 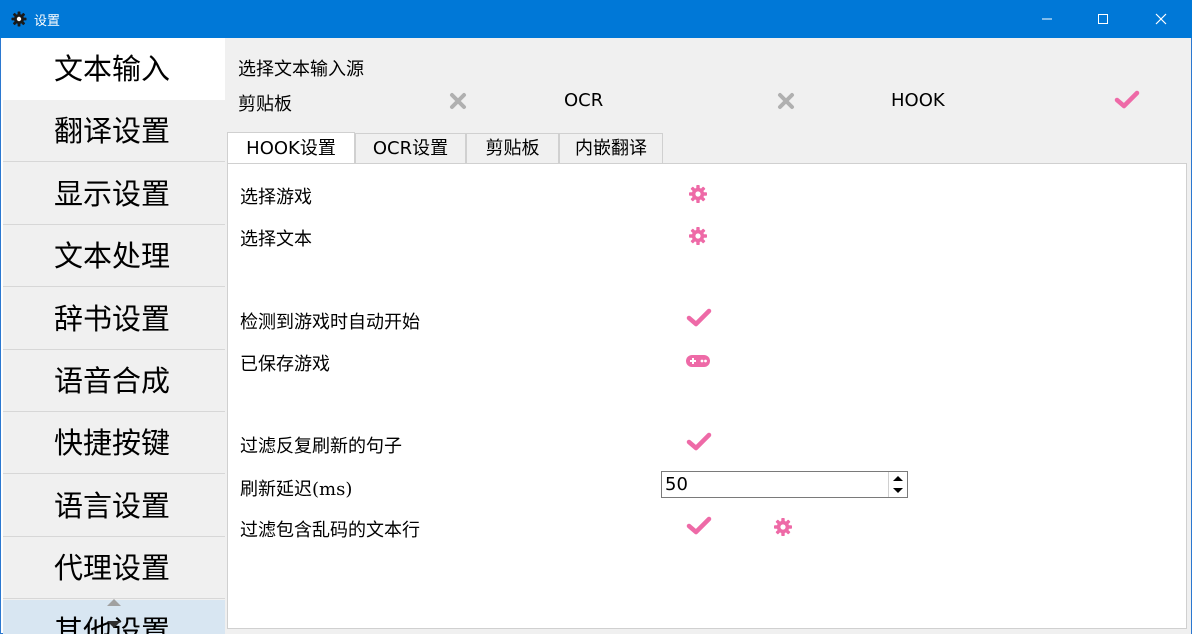 What do you see at coordinates (301, 69) in the screenshot?
I see `source-title: 选择文本输入源` at bounding box center [301, 69].